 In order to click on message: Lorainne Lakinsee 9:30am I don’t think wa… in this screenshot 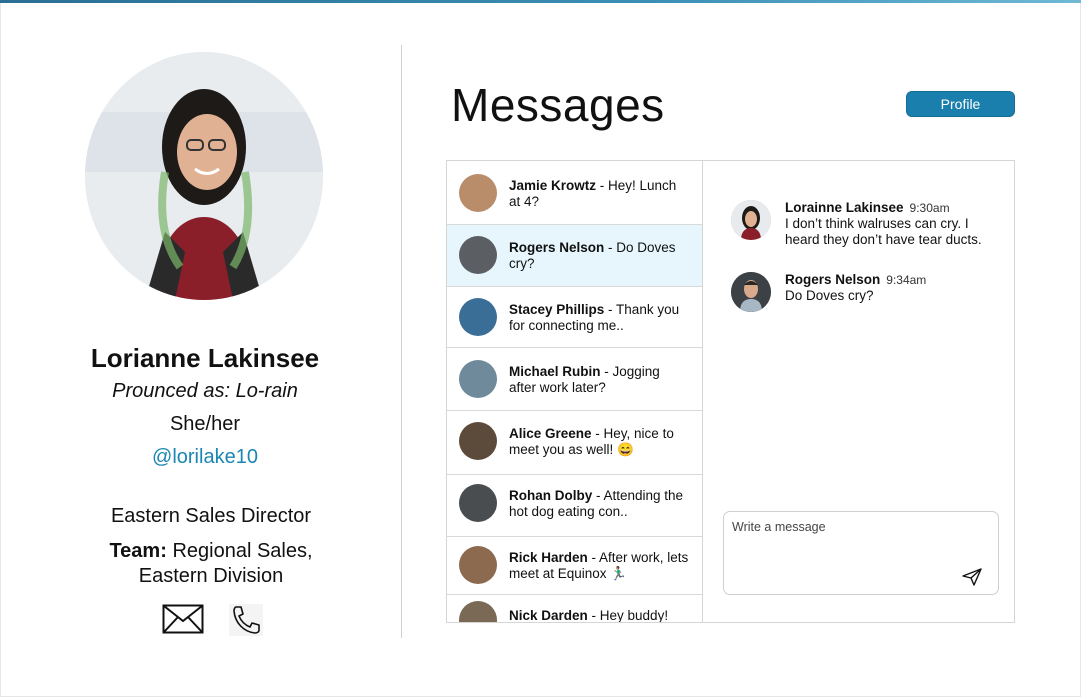, I will do `click(871, 224)`.